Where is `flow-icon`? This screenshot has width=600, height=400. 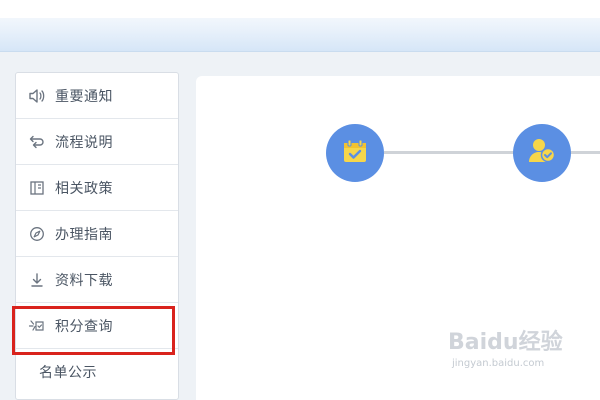
flow-icon is located at coordinates (37, 142).